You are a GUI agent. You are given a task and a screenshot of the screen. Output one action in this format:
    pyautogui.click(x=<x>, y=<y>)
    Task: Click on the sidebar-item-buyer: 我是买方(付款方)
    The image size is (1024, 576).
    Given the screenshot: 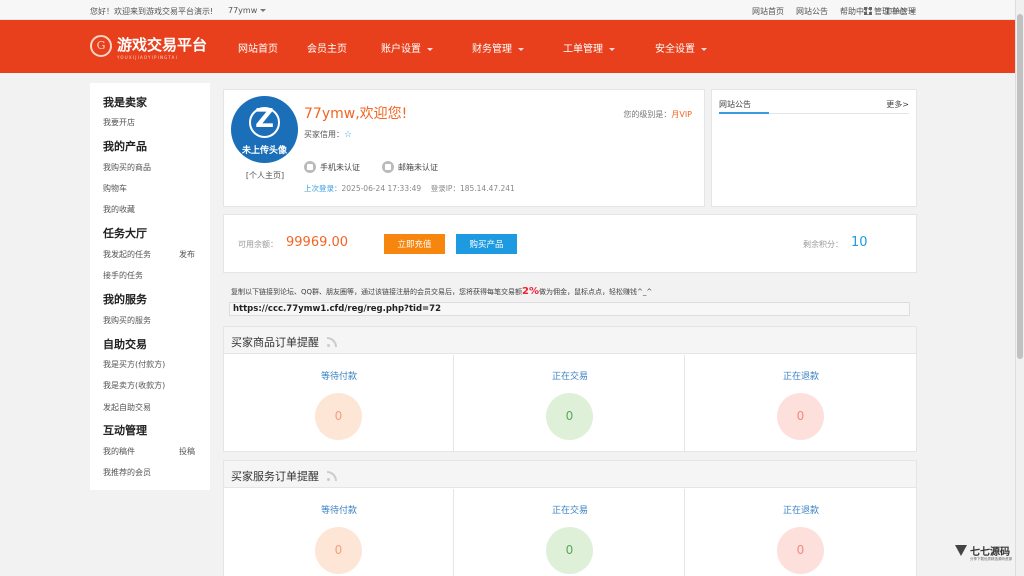 What is the action you would take?
    pyautogui.click(x=134, y=364)
    